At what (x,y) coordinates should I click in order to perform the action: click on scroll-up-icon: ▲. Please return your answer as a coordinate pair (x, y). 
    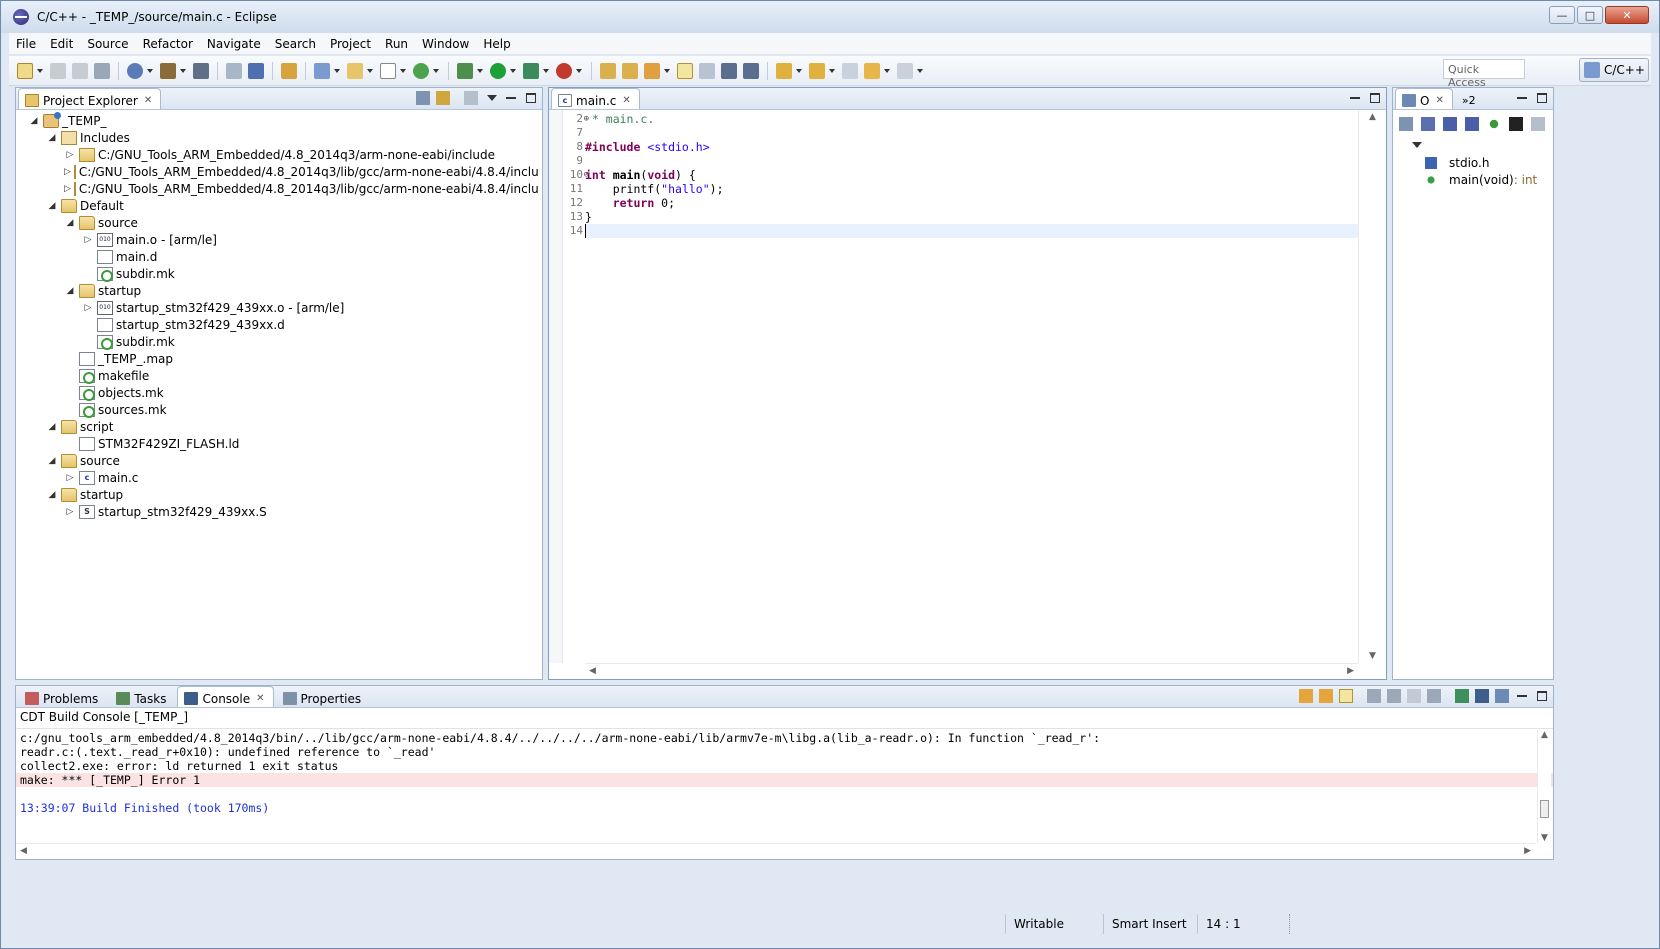
    Looking at the image, I should click on (1544, 735).